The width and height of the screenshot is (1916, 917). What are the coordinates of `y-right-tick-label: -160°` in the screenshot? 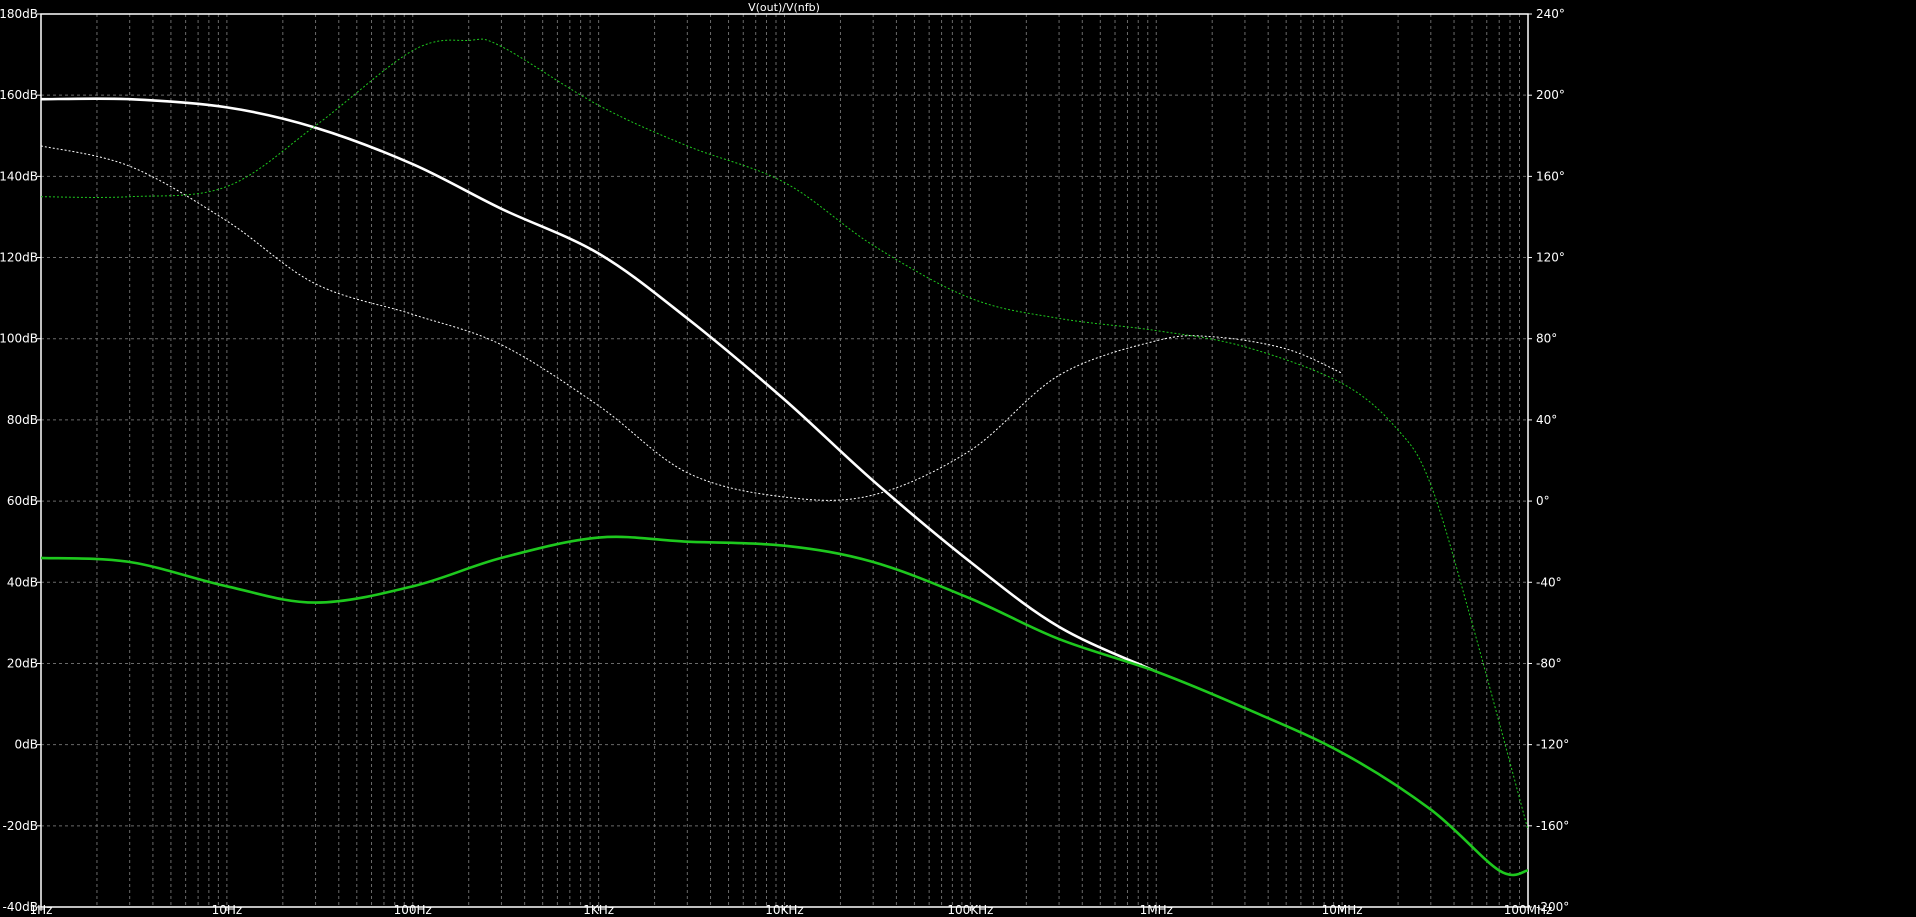 It's located at (1552, 826).